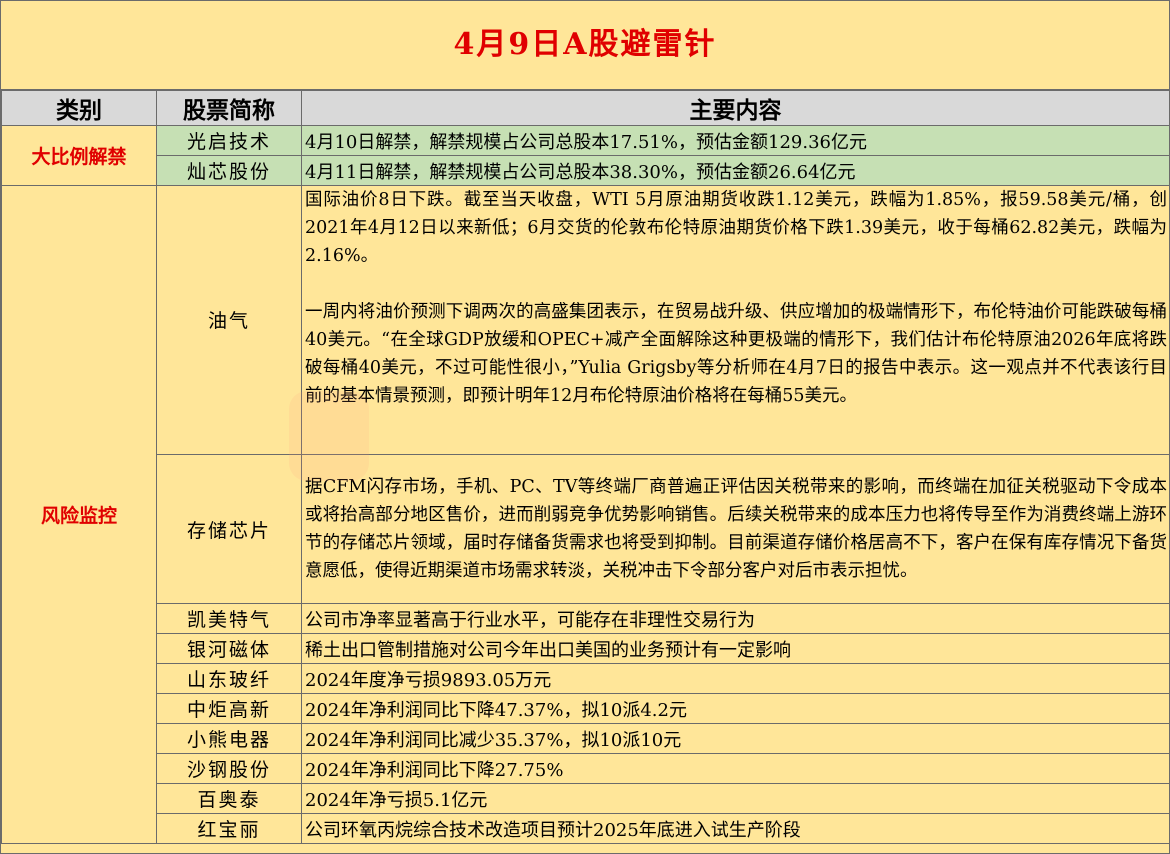 The height and width of the screenshot is (854, 1170). What do you see at coordinates (79, 155) in the screenshot?
I see `category-cell: 大比例解禁` at bounding box center [79, 155].